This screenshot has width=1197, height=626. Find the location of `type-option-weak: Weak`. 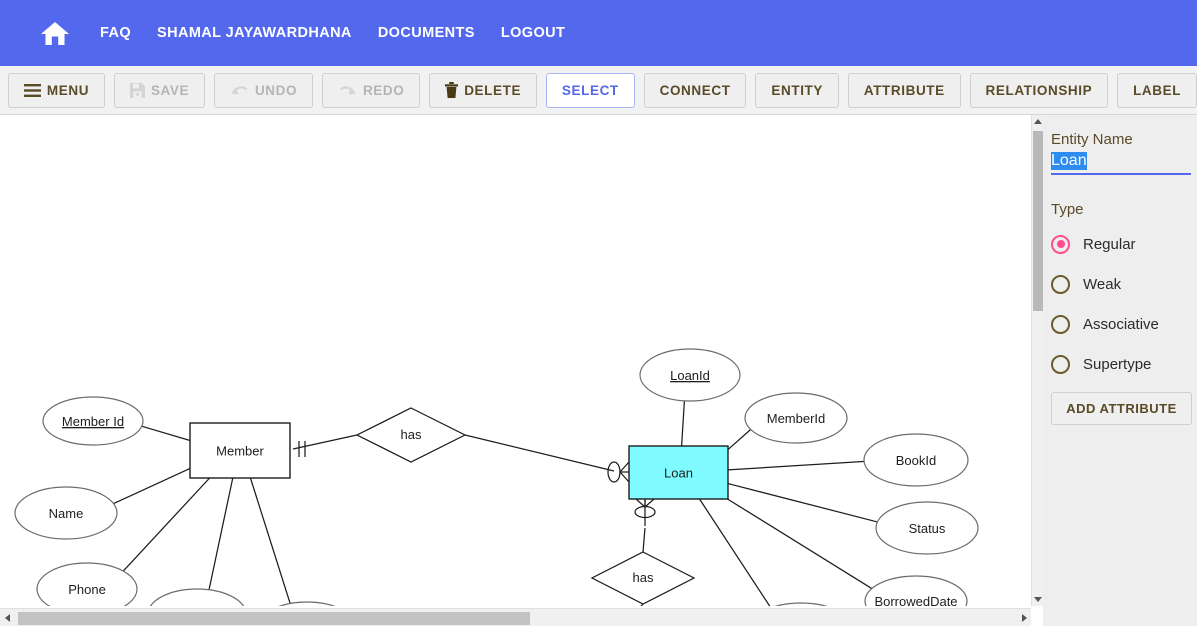

type-option-weak: Weak is located at coordinates (1121, 284).